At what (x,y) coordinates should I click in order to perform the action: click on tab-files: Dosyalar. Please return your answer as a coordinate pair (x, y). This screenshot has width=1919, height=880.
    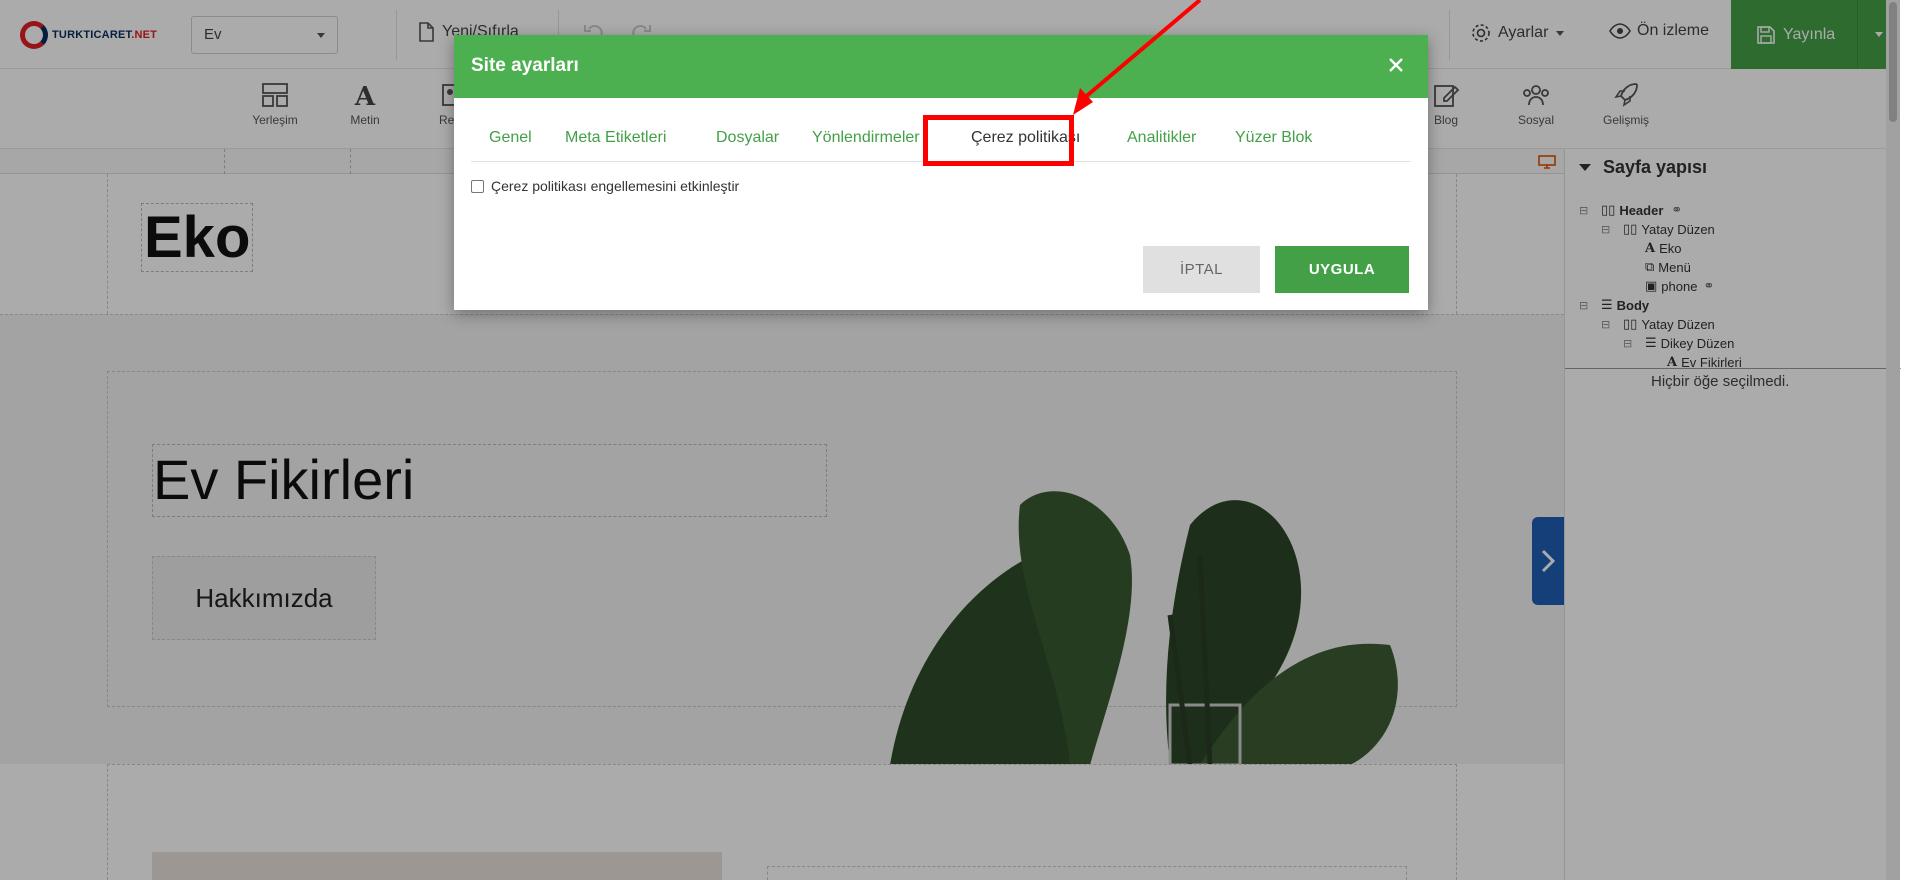
    Looking at the image, I should click on (747, 137).